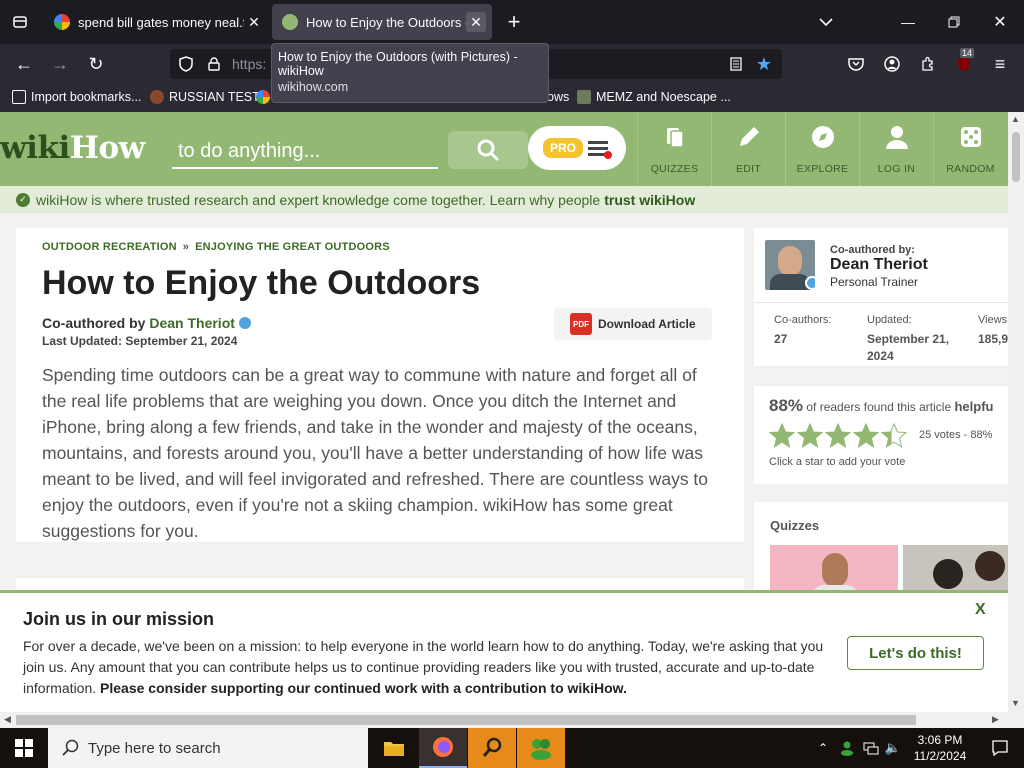 Image resolution: width=1024 pixels, height=768 pixels. I want to click on bookmark-russian-test: RUSSIAN TEST, so click(205, 97).